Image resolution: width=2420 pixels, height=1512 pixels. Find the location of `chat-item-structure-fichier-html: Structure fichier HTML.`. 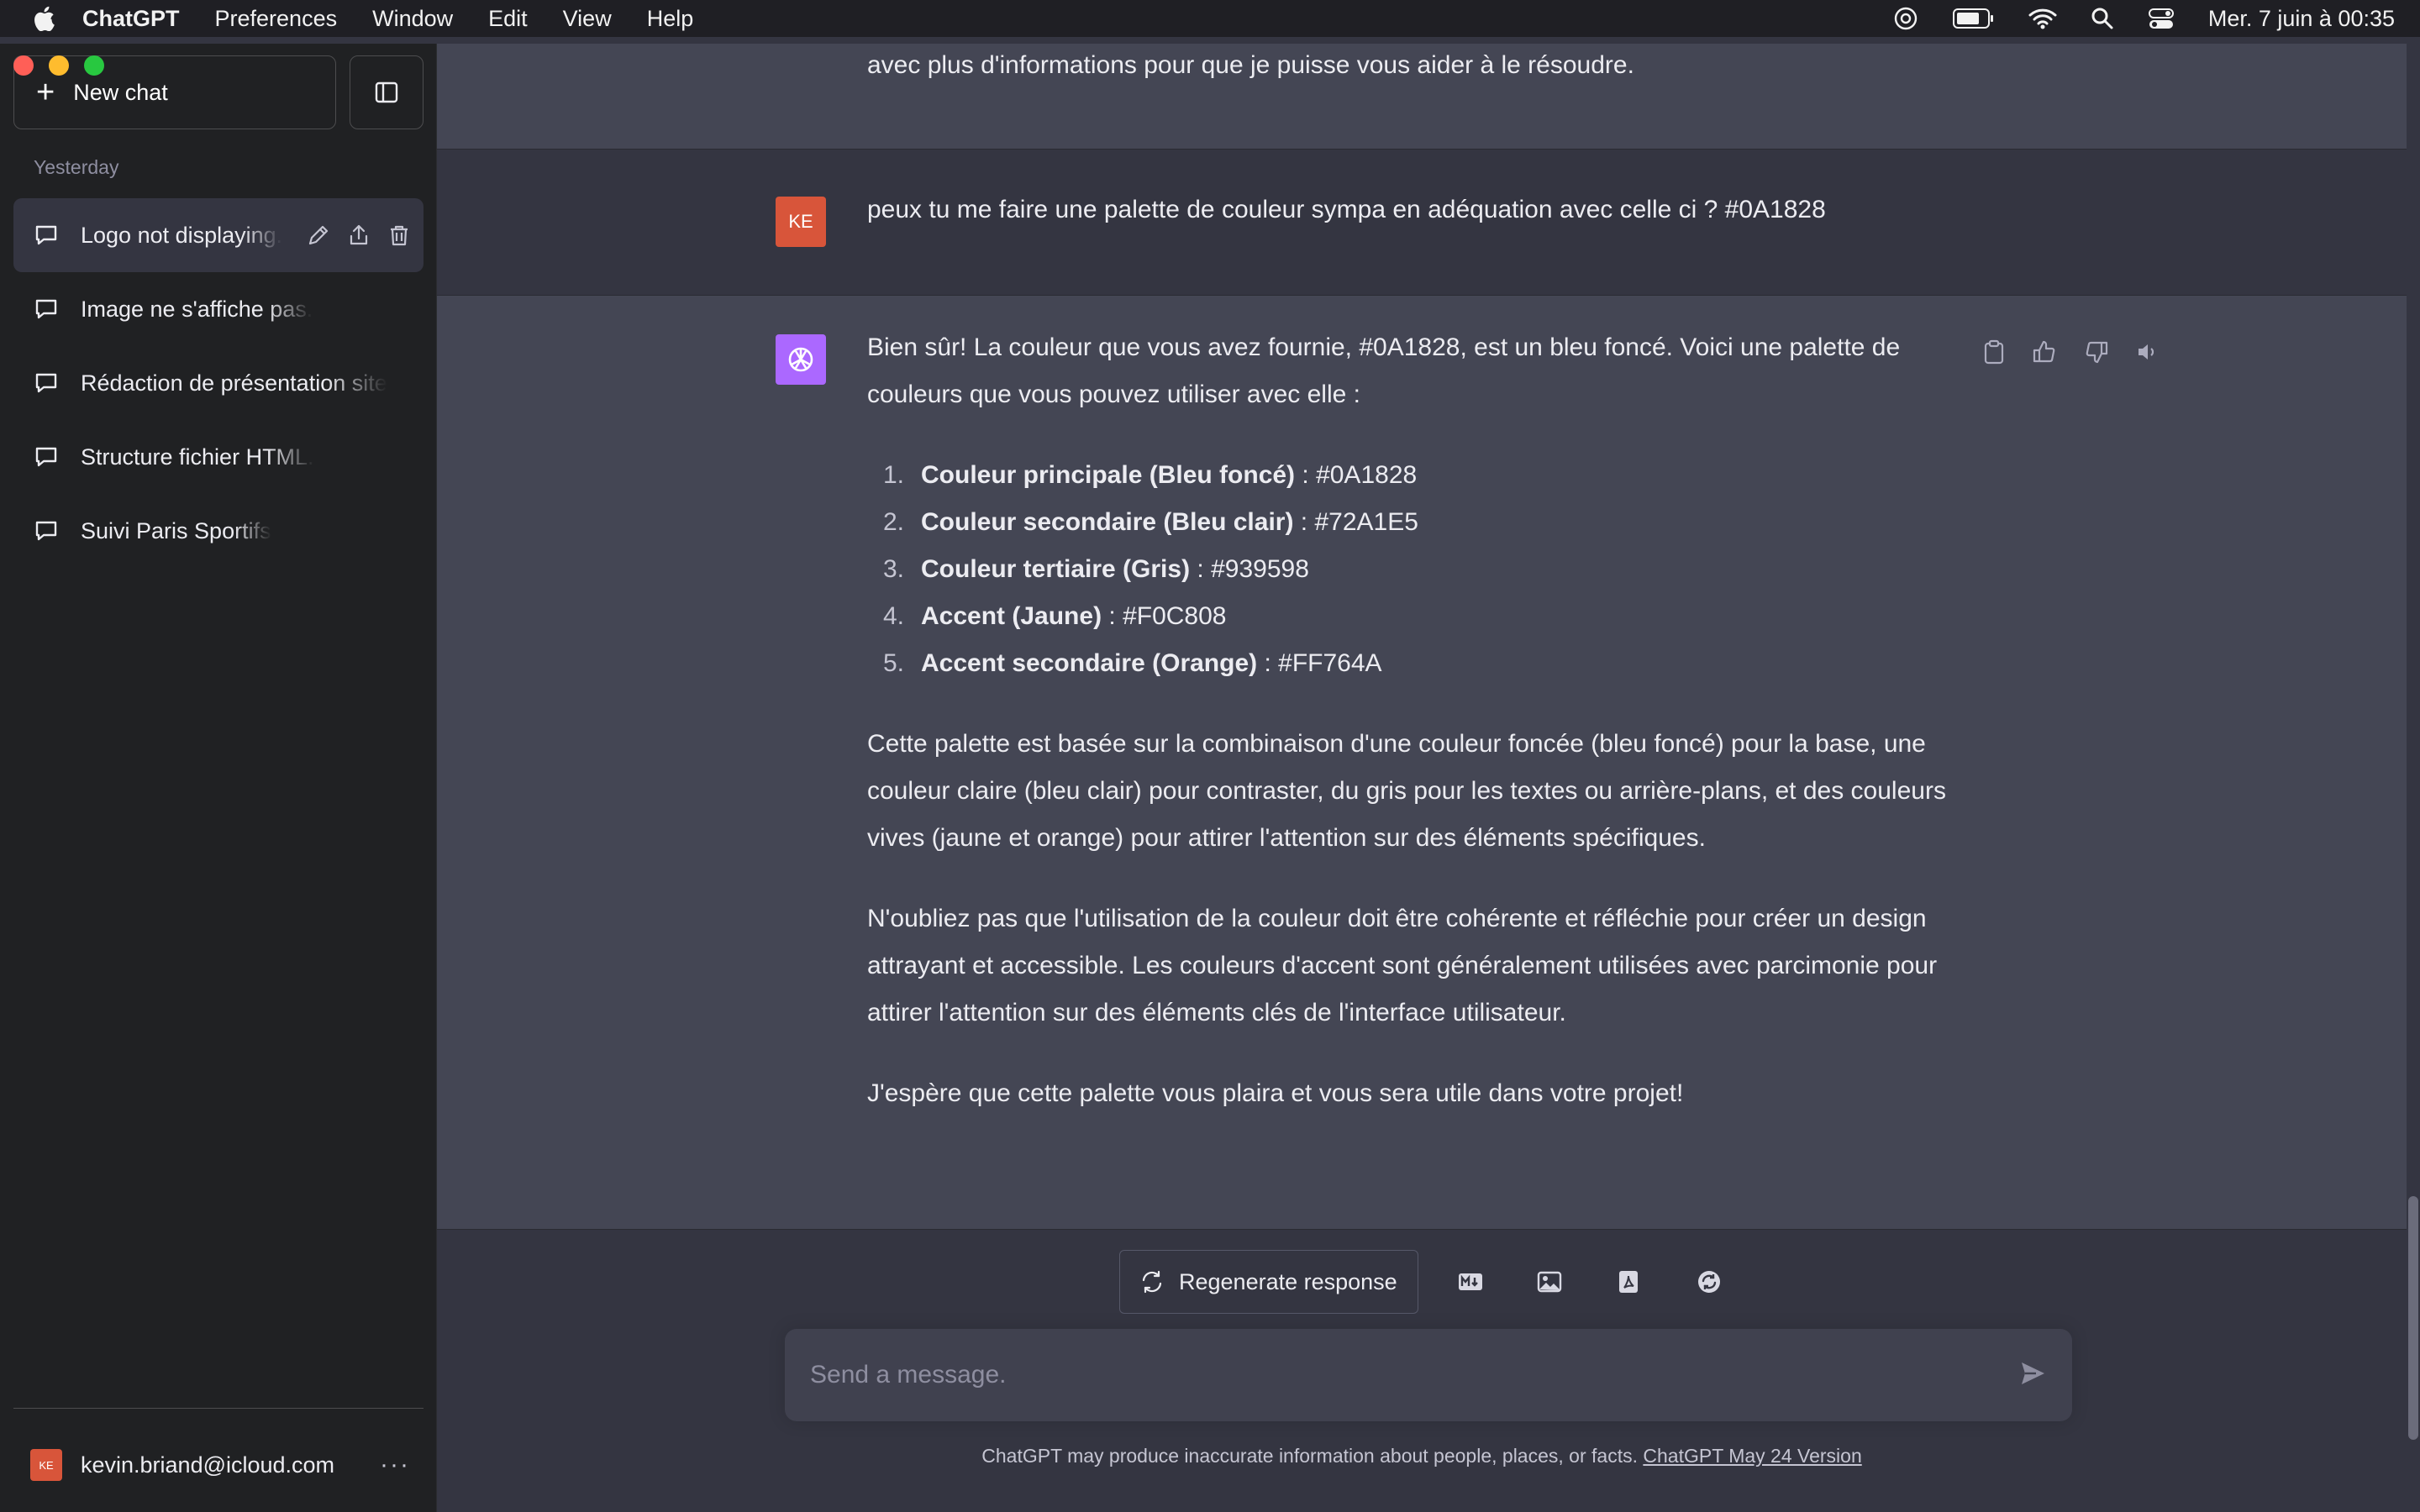

chat-item-structure-fichier-html: Structure fichier HTML. is located at coordinates (218, 457).